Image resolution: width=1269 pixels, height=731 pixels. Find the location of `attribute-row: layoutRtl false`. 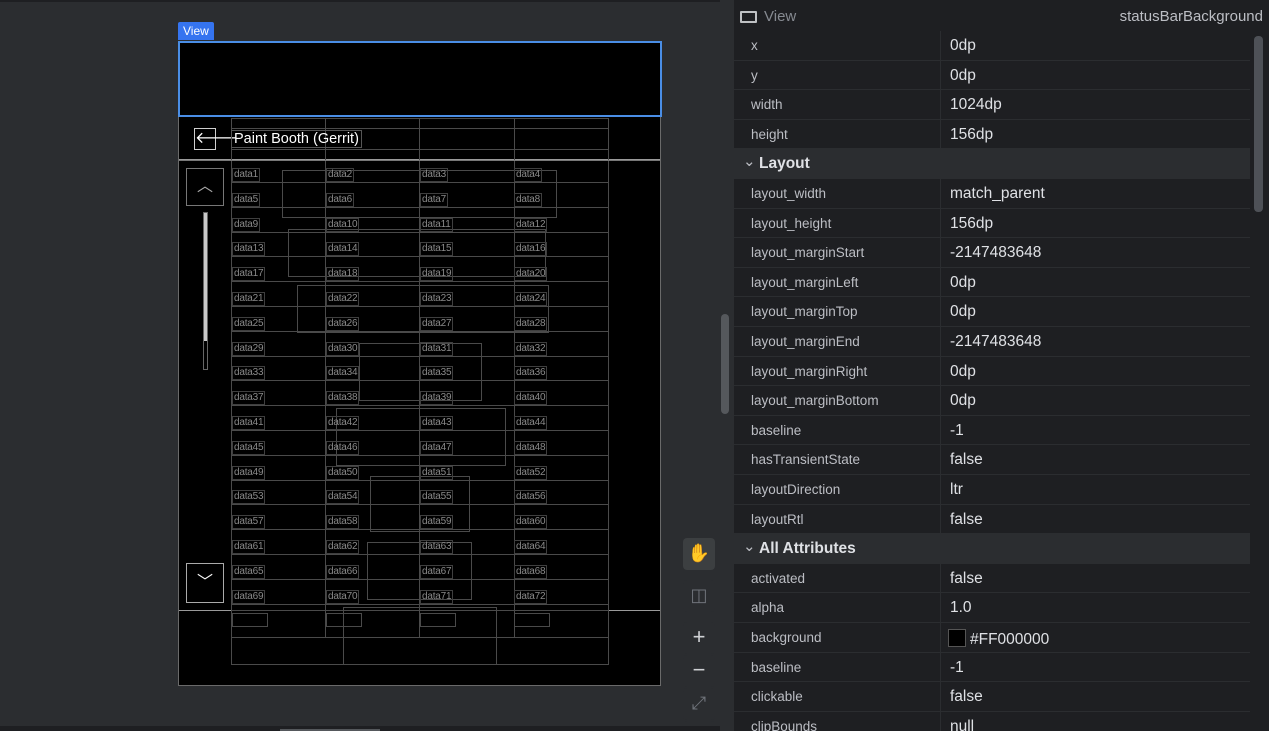

attribute-row: layoutRtl false is located at coordinates (992, 519).